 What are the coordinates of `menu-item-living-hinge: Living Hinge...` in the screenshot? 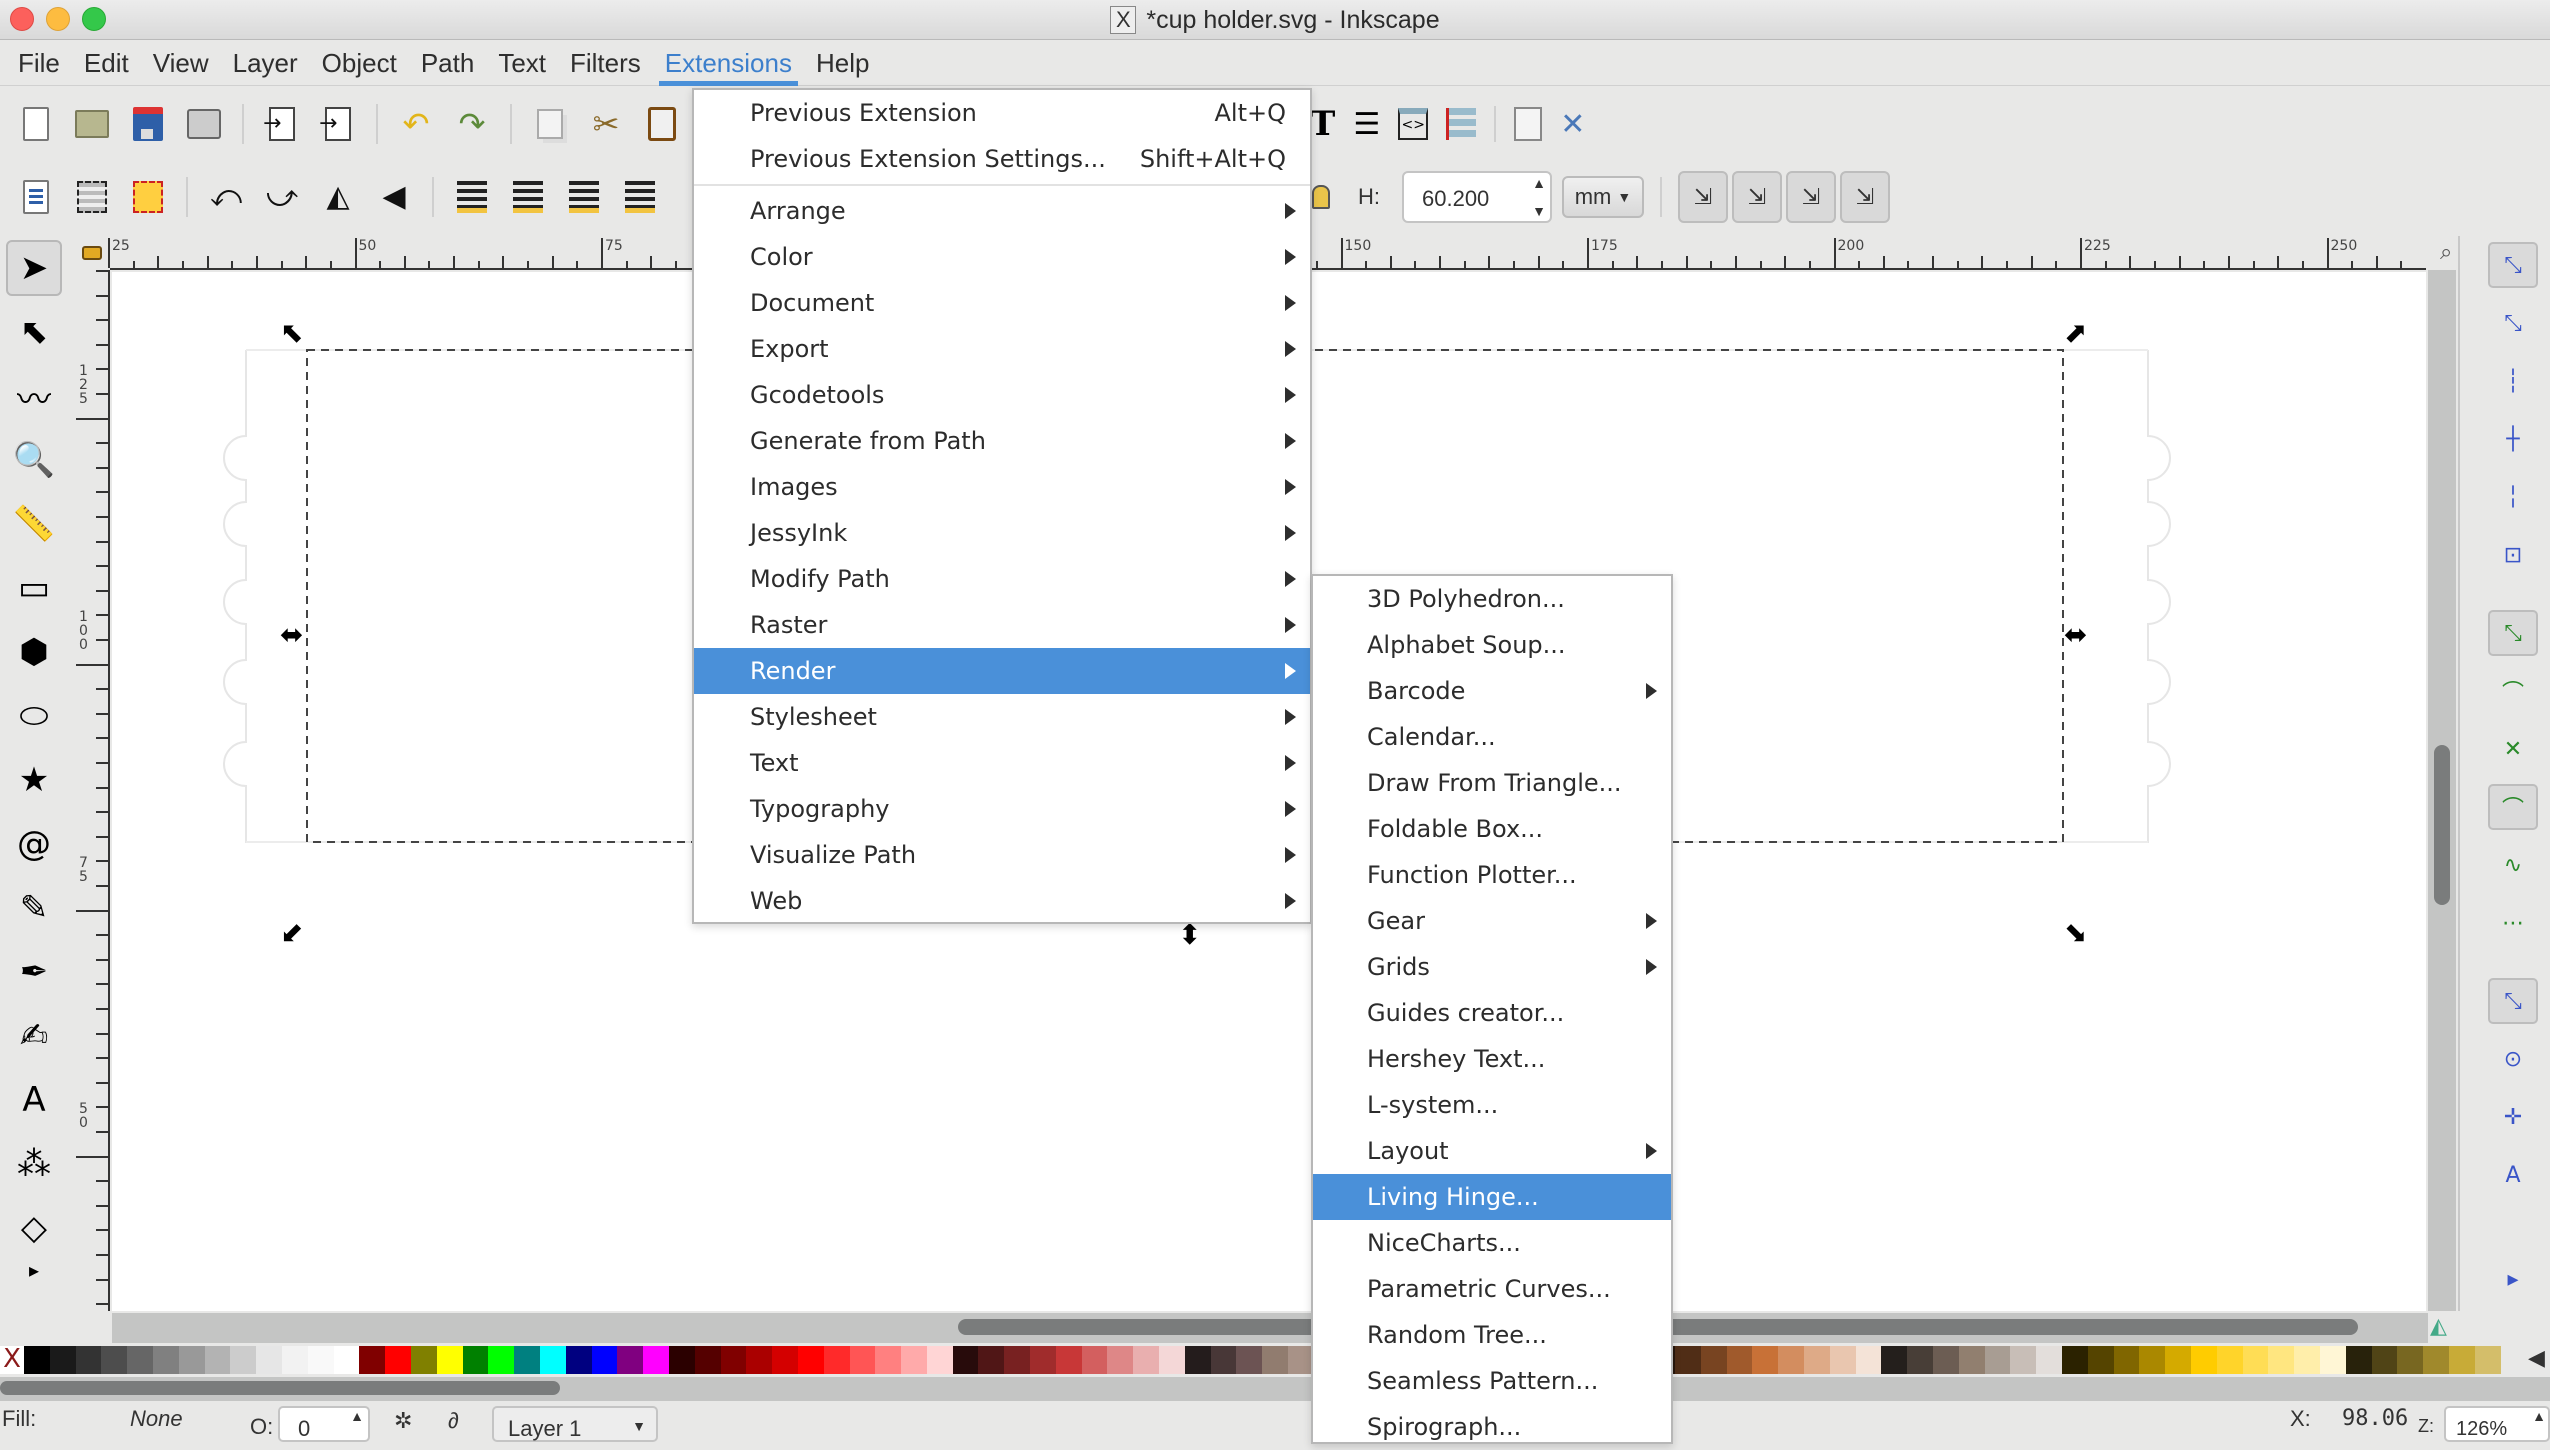 It's located at (1492, 1197).